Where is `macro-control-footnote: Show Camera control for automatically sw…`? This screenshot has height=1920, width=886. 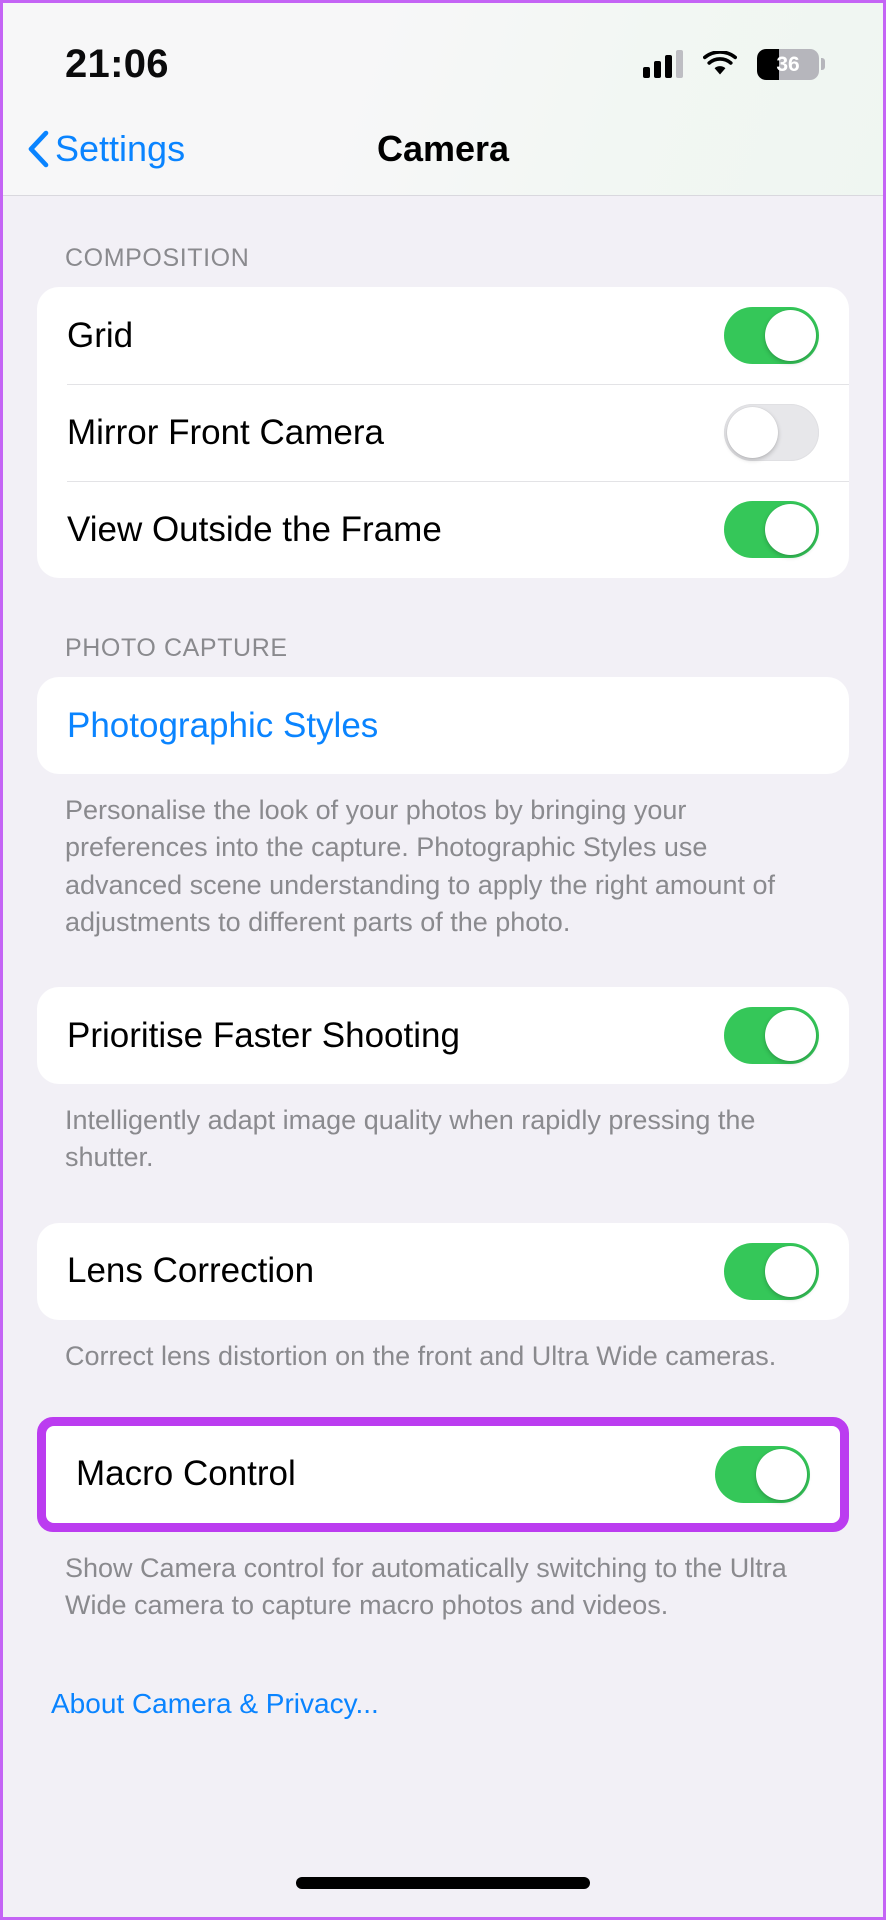
macro-control-footnote: Show Camera control for automatically sw… is located at coordinates (426, 1586).